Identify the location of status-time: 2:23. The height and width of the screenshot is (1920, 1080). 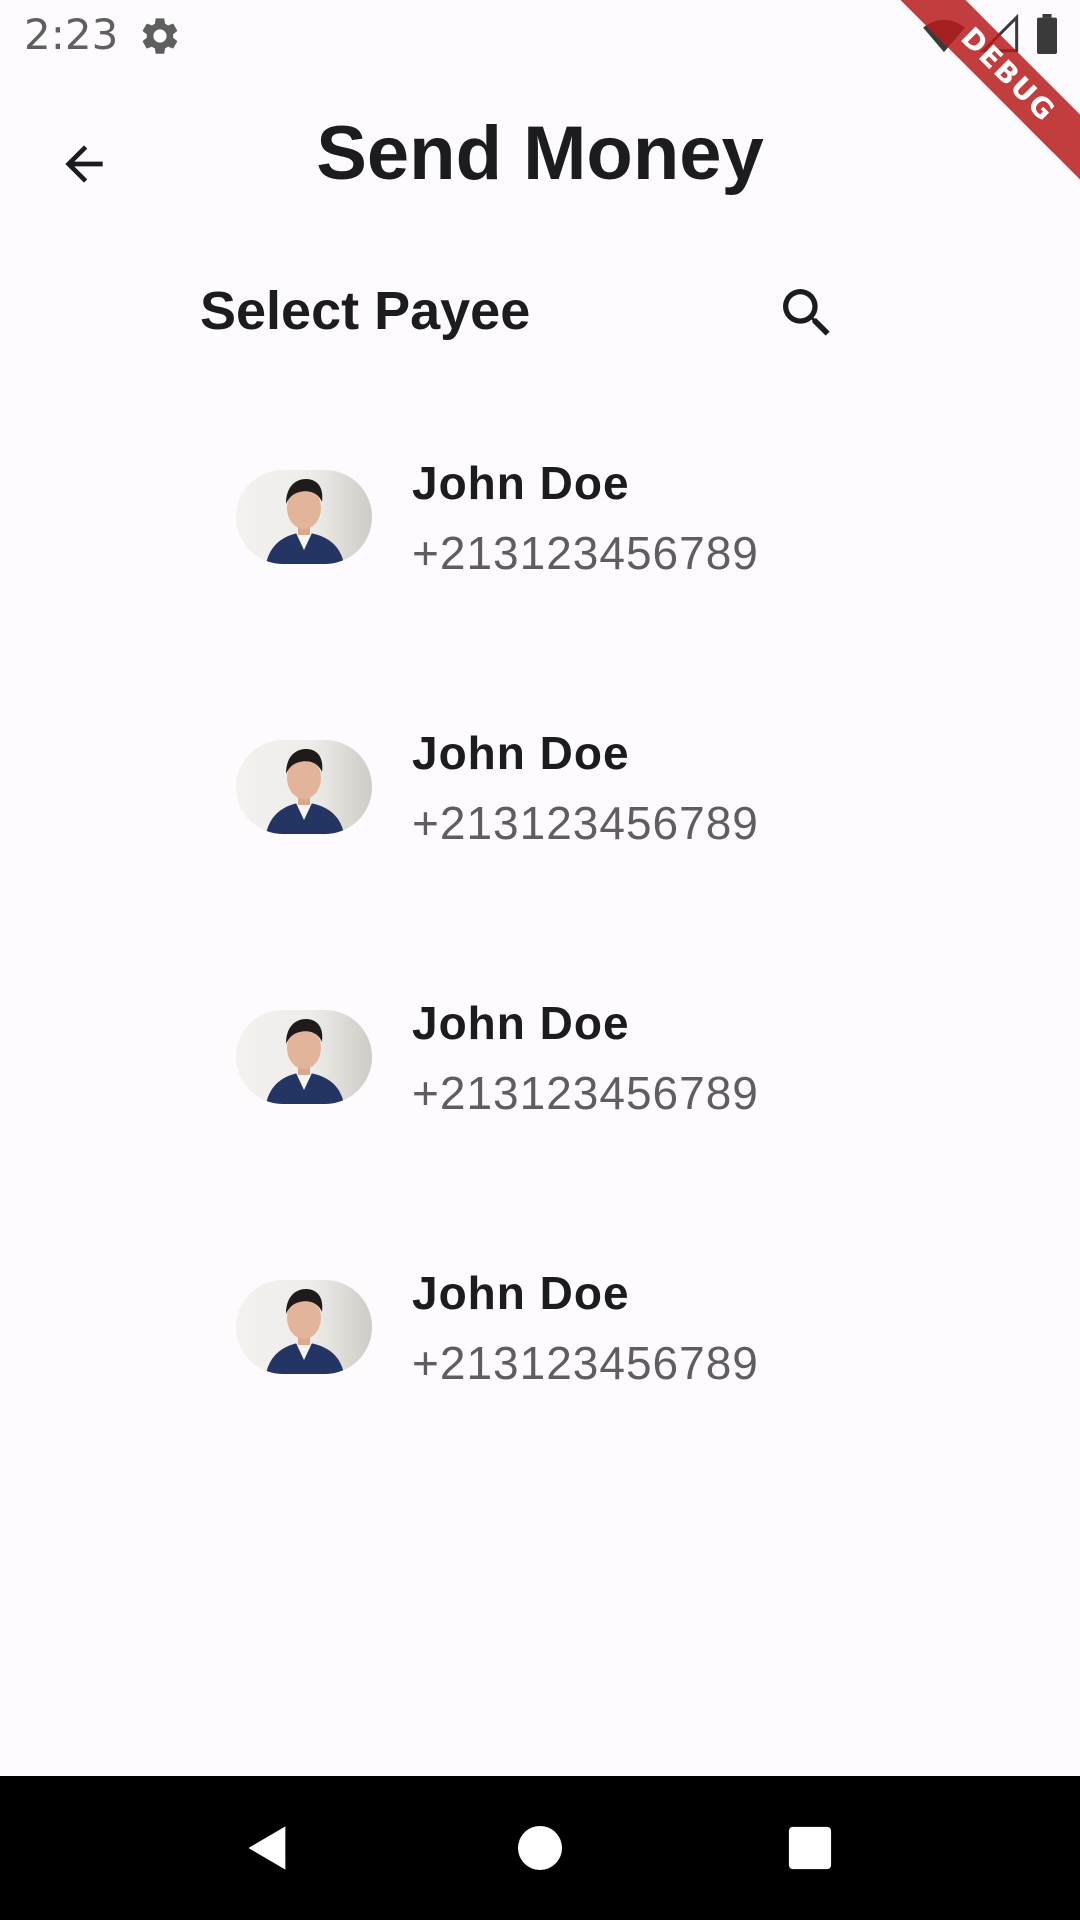
(71, 34).